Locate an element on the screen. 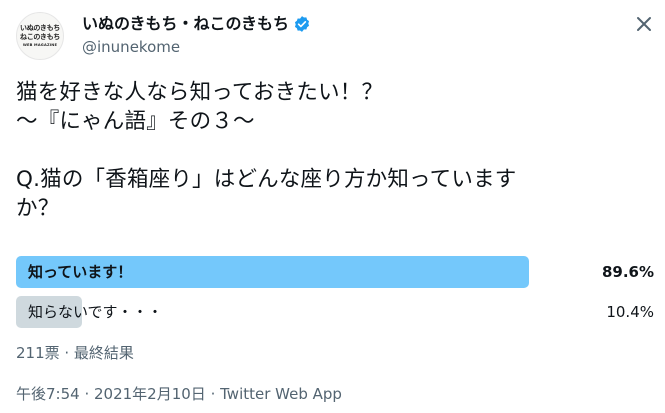  tweet-text-line2: 〜『にゃん語』その３〜 is located at coordinates (135, 121).